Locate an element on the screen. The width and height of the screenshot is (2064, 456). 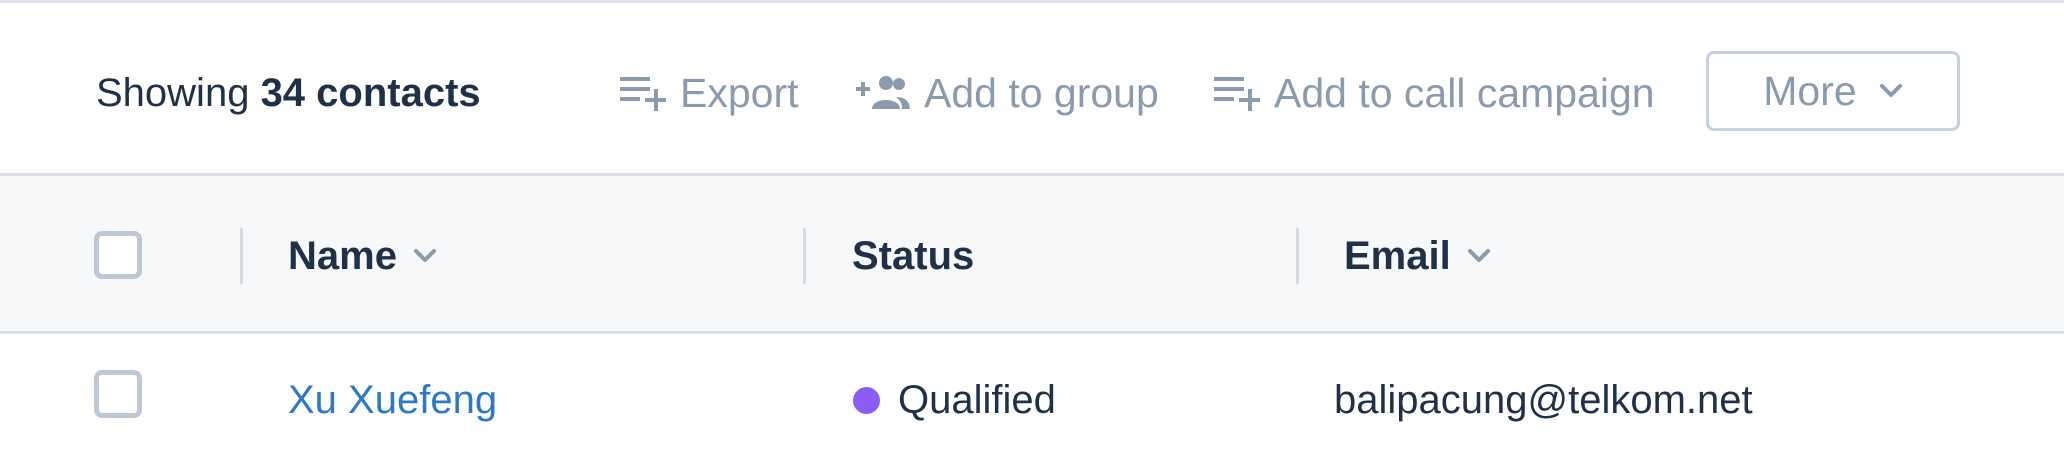
contact-email-cell: balipacung@telkom.net is located at coordinates (1543, 400).